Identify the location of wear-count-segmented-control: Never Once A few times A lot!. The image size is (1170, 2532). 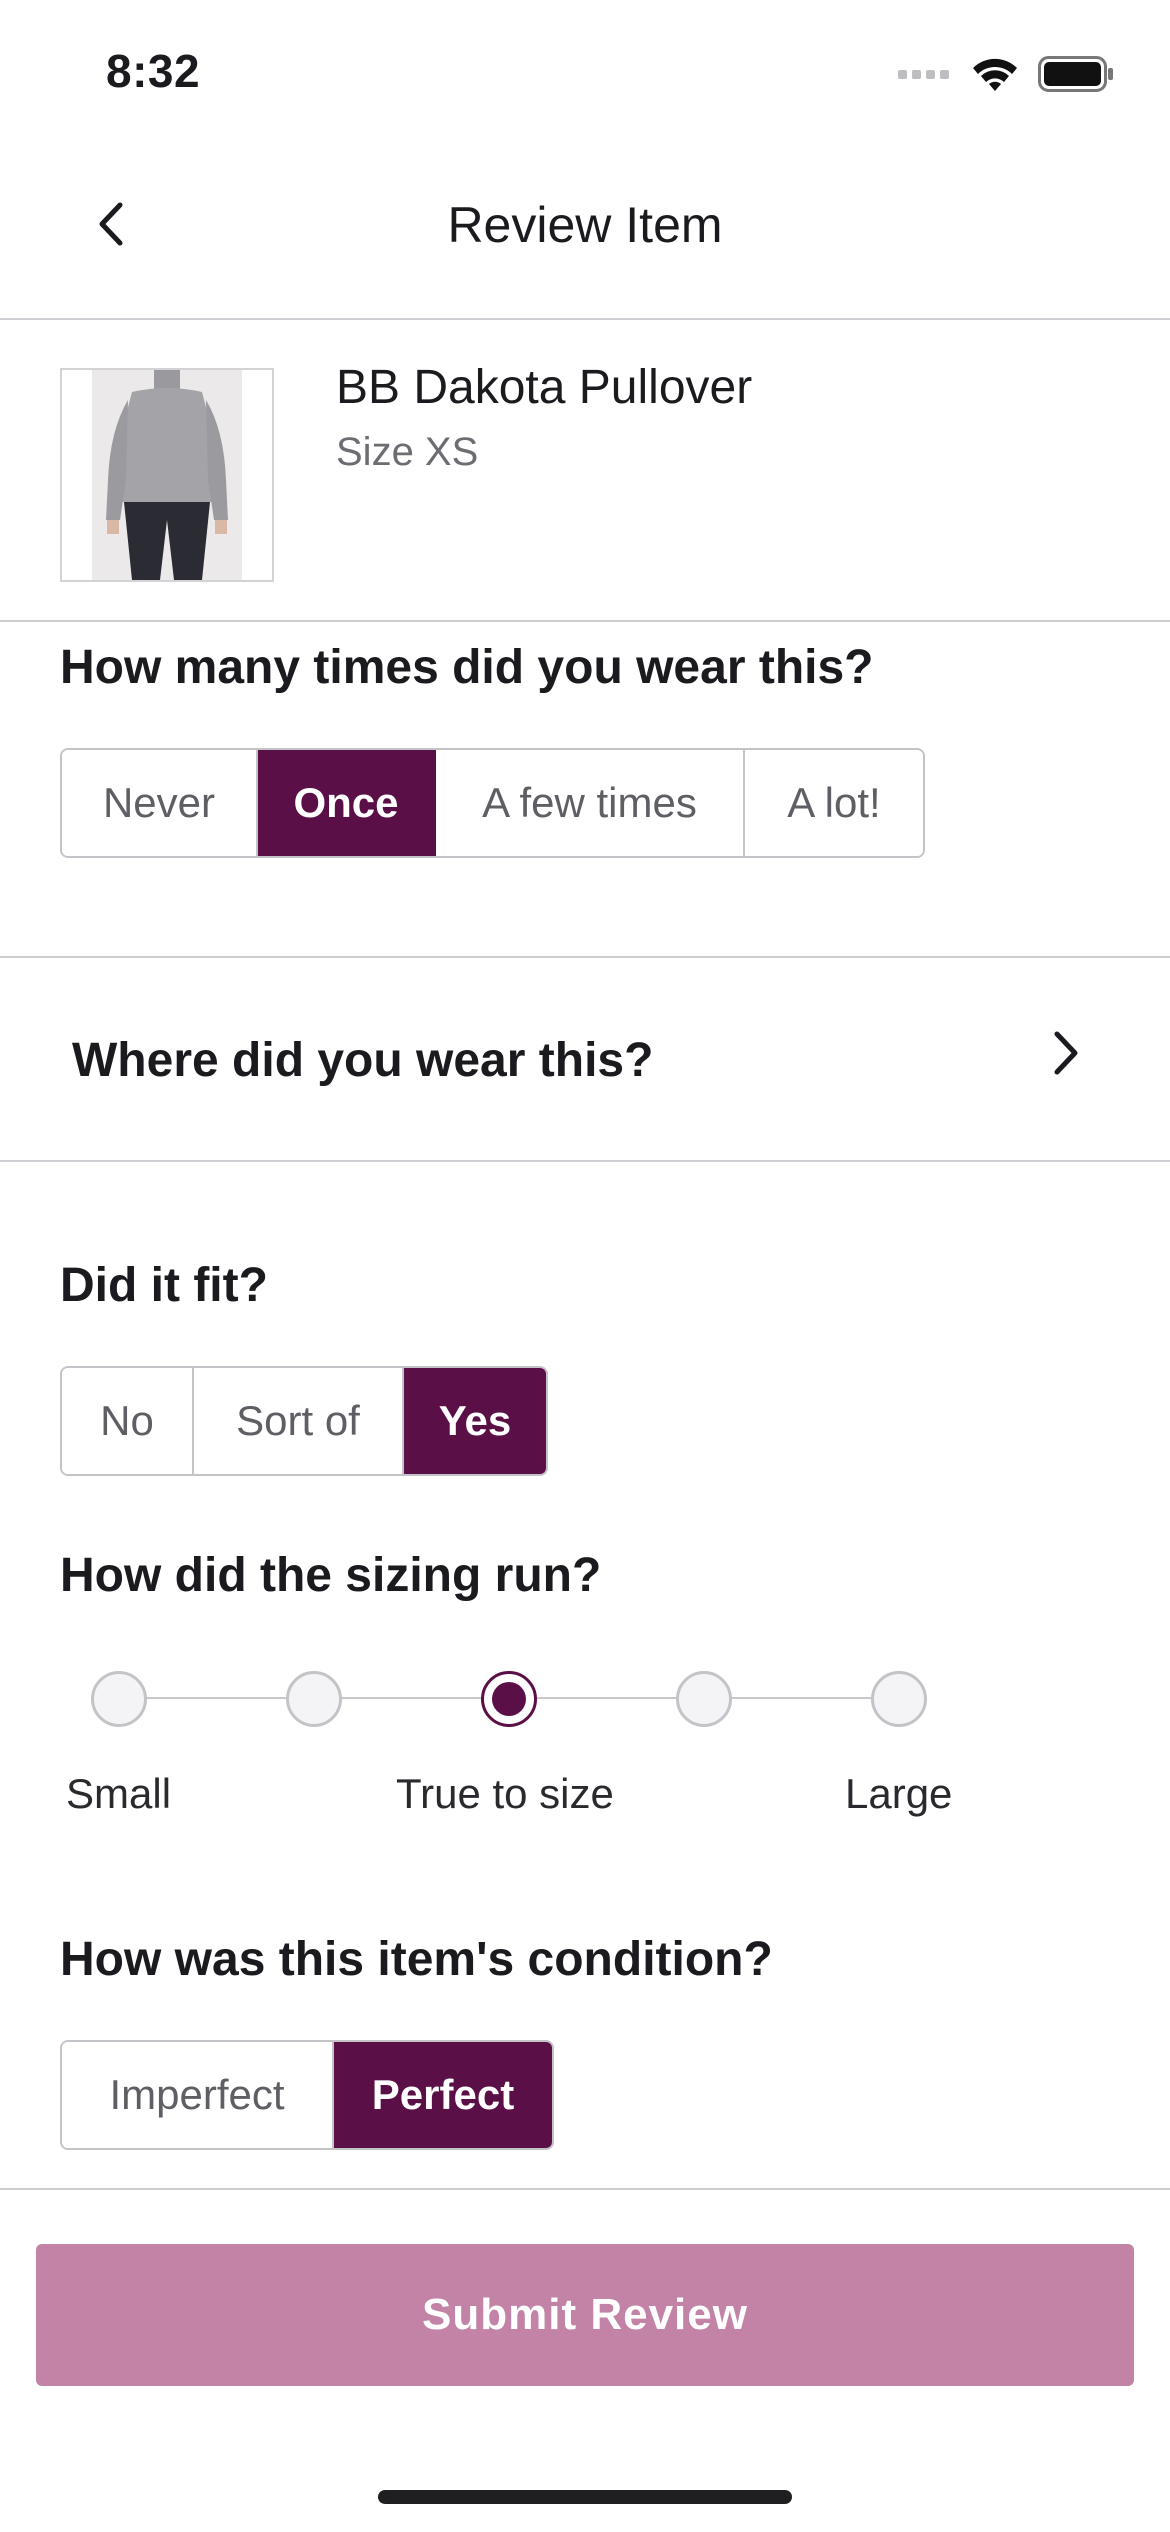
(492, 803).